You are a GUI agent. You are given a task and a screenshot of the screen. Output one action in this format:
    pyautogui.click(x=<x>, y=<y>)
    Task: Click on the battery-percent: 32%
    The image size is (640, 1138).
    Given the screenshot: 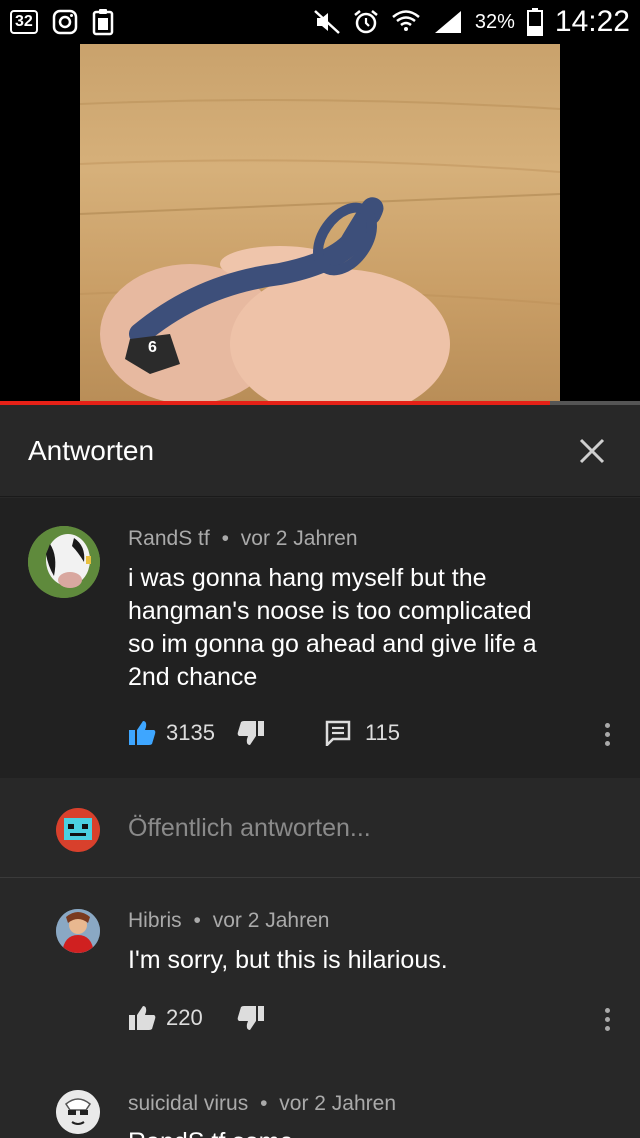 What is the action you would take?
    pyautogui.click(x=494, y=21)
    